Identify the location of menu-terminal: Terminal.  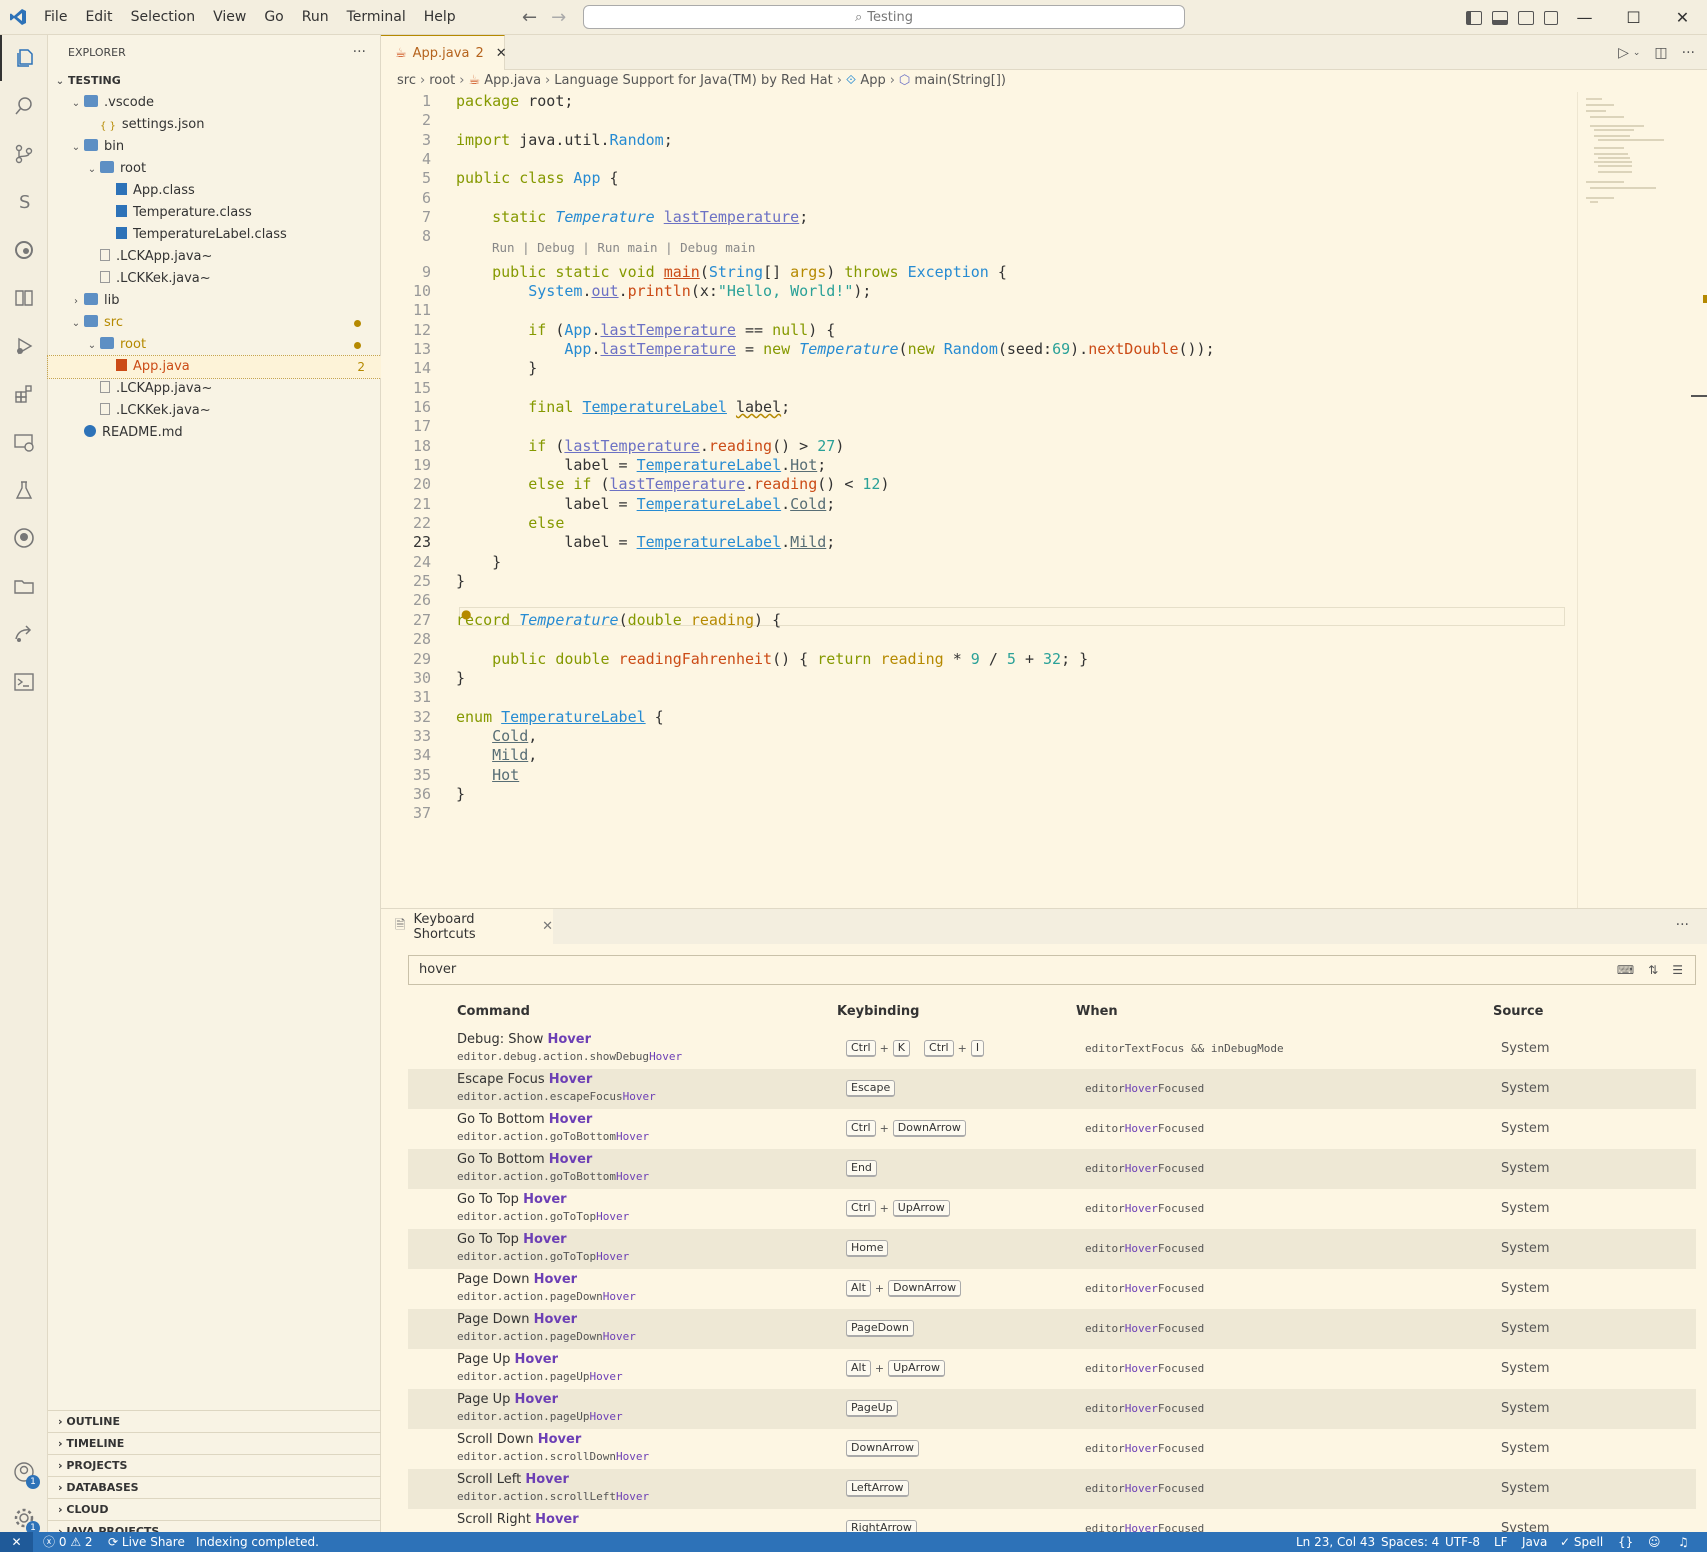
(376, 17).